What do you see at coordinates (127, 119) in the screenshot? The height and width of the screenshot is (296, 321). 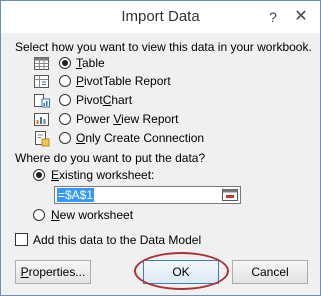 I see `option-label-power-view: Power View Report` at bounding box center [127, 119].